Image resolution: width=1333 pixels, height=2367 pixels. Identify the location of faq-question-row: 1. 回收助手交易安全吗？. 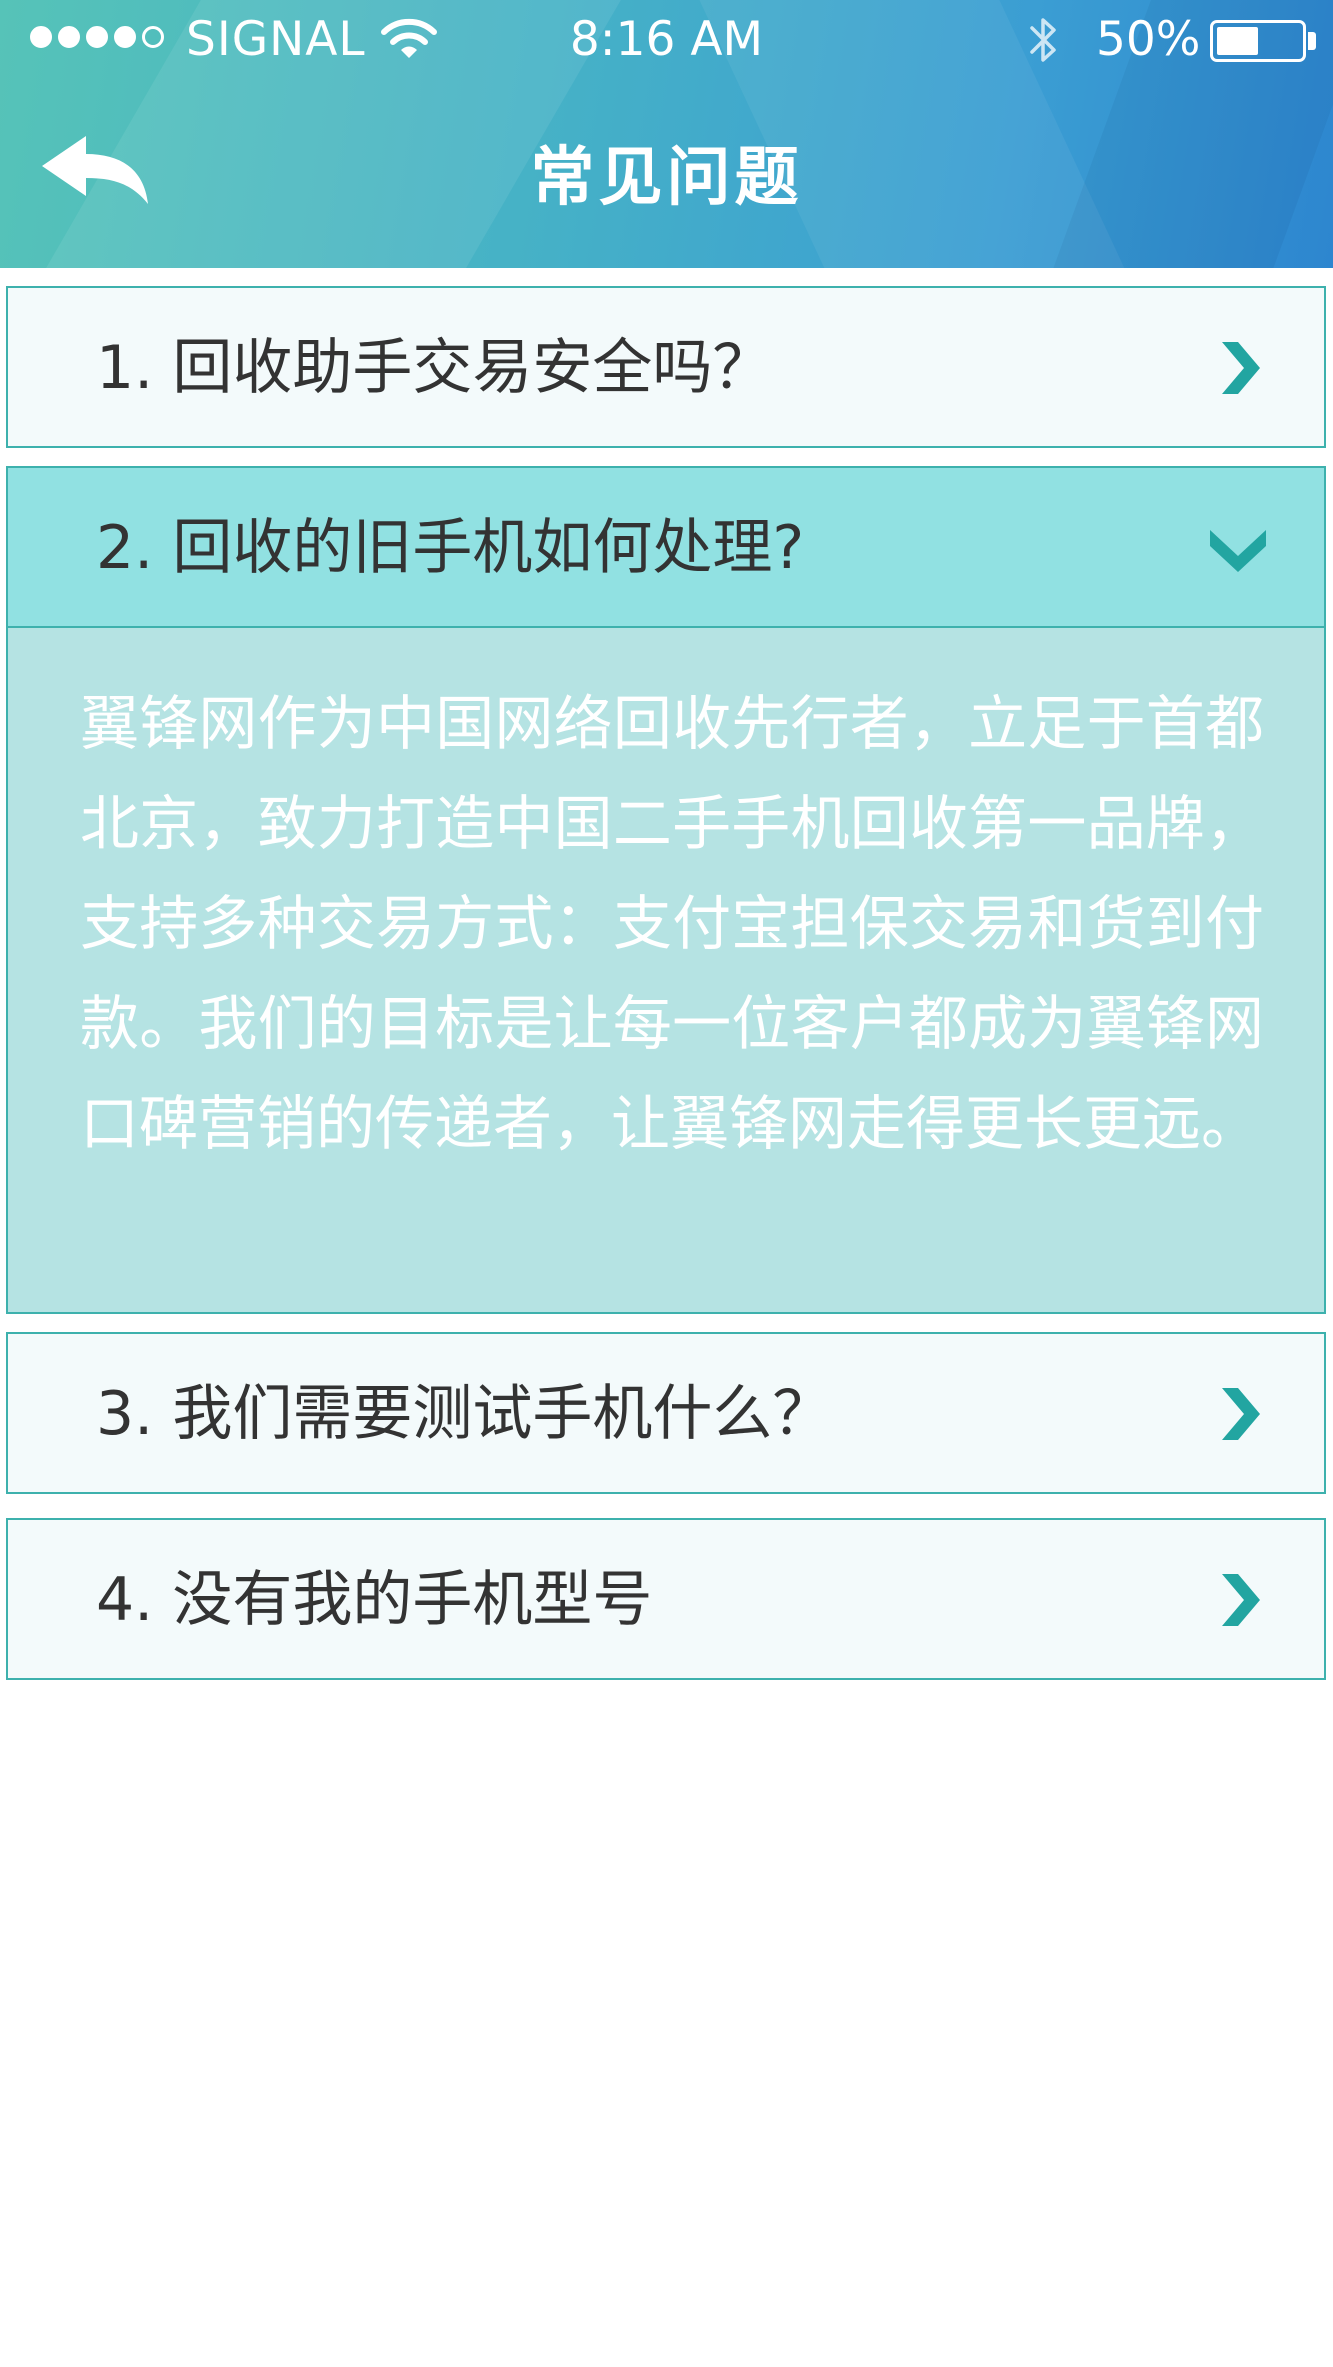
(666, 368).